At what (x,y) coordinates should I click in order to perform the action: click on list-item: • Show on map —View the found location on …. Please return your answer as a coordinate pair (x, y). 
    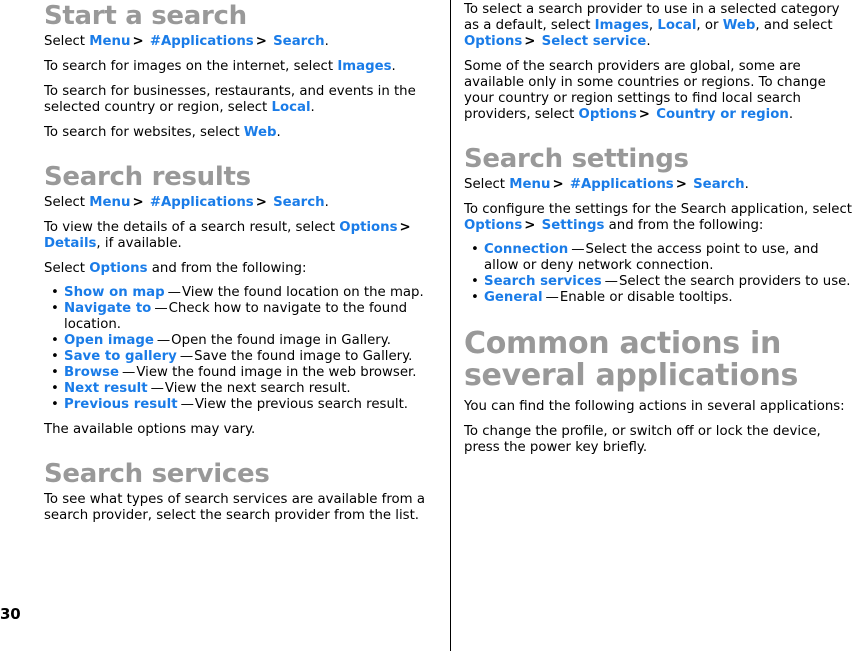
    Looking at the image, I should click on (242, 293).